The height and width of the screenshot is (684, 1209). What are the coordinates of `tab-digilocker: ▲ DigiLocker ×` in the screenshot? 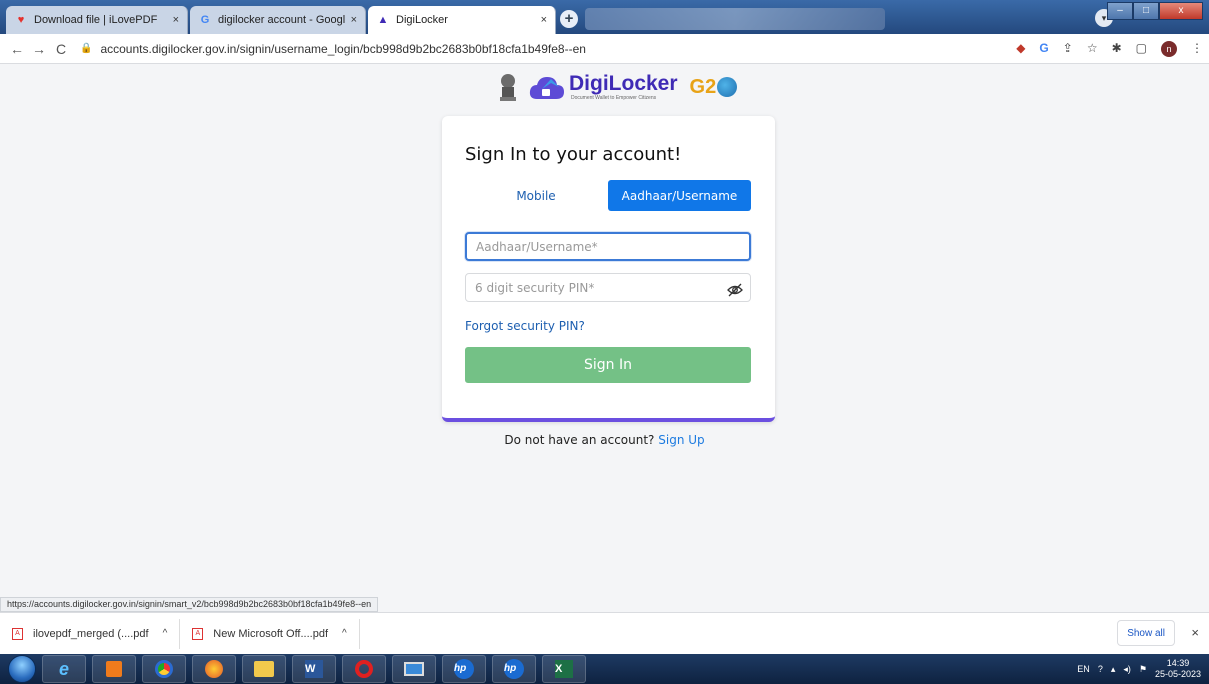 It's located at (462, 20).